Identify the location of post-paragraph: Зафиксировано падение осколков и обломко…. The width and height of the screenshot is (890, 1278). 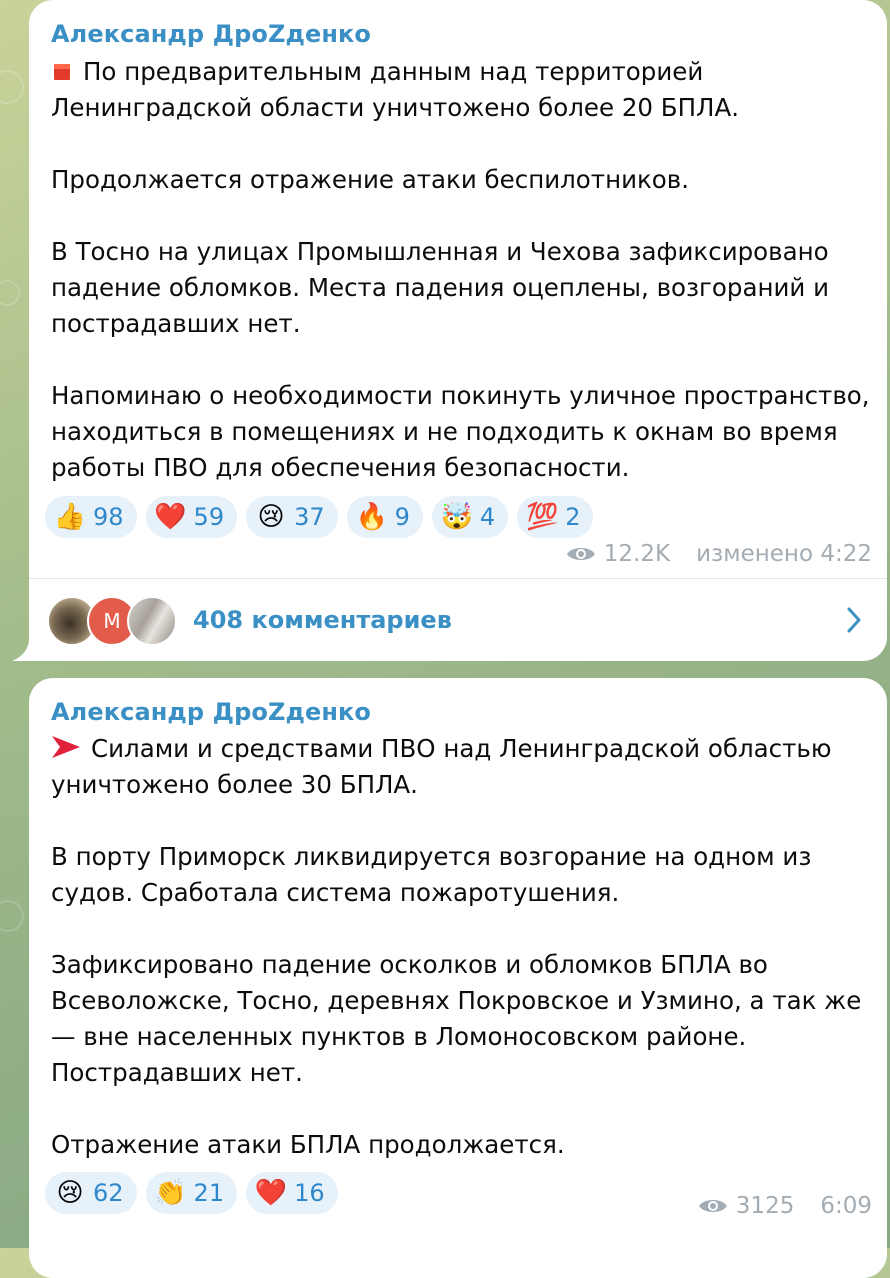
(456, 1018).